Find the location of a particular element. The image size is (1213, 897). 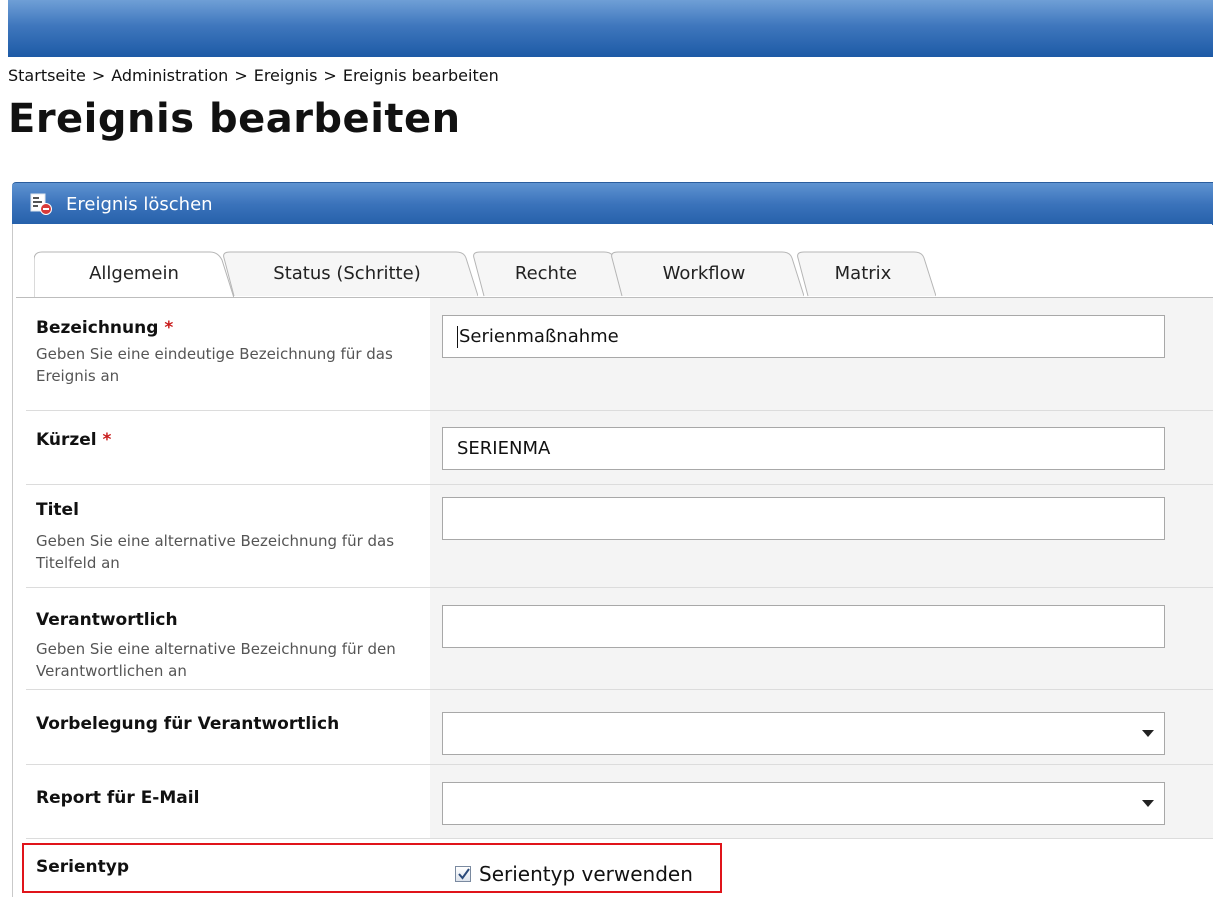

action-toolbar: Ereignis löschen is located at coordinates (612, 203).